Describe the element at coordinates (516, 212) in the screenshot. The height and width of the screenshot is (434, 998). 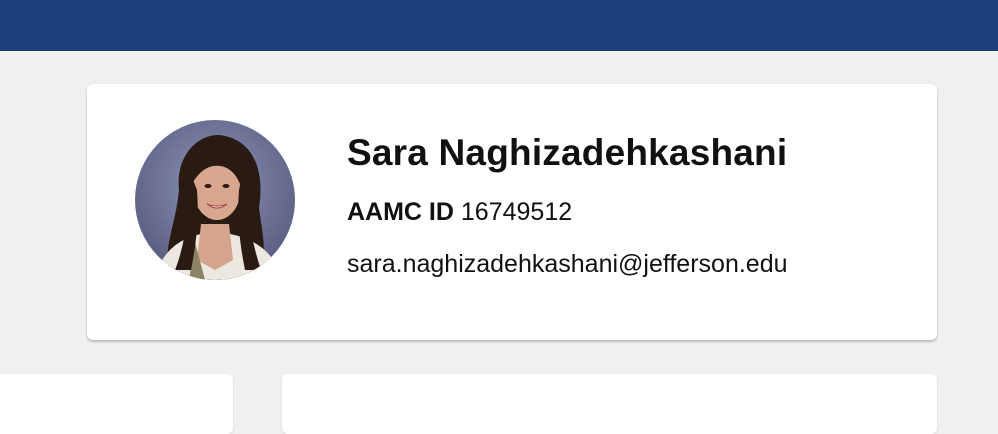
I see `aamc-id-value: 16749512` at that location.